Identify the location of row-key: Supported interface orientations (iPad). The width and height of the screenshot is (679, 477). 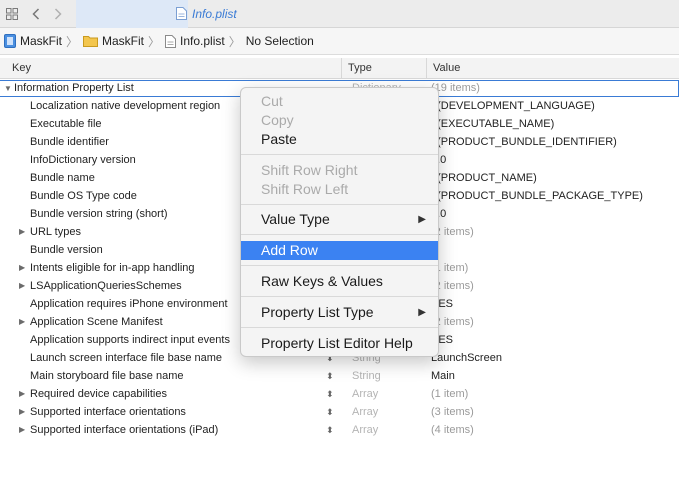
(124, 430).